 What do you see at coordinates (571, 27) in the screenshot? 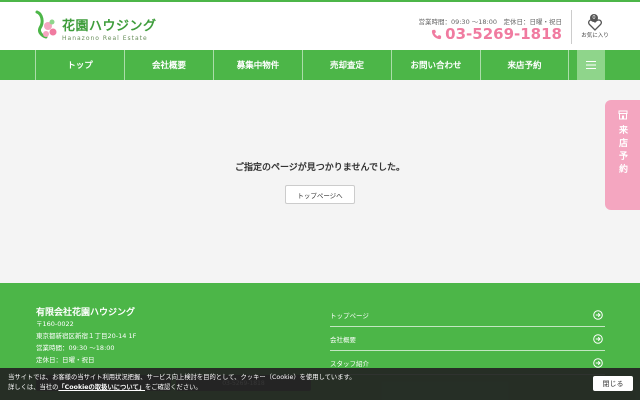
I see `header-divider` at bounding box center [571, 27].